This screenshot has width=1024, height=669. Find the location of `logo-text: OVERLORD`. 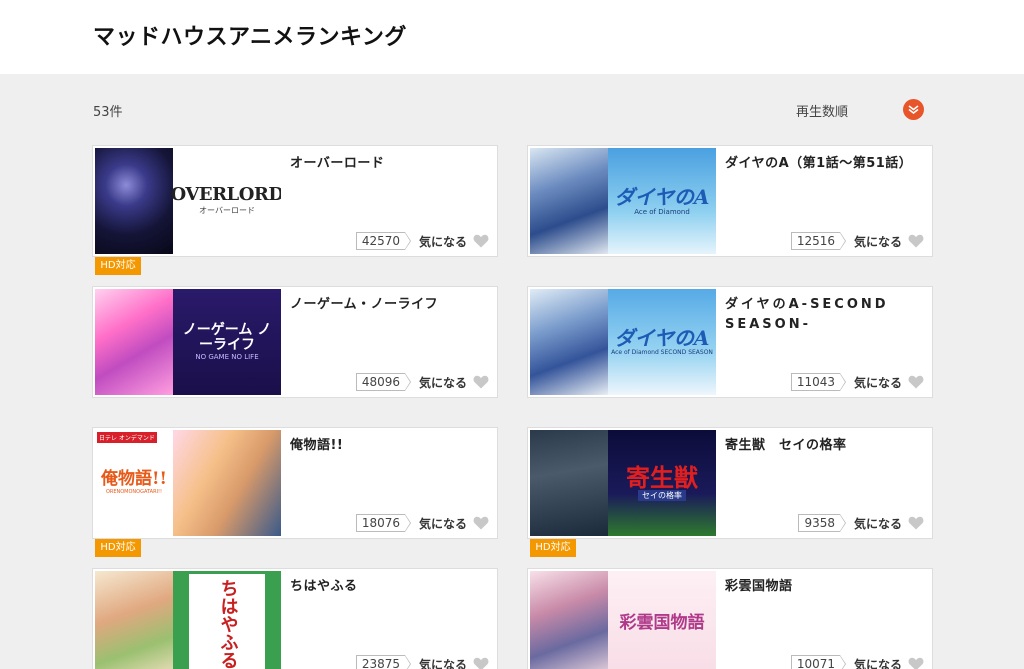

logo-text: OVERLORD is located at coordinates (225, 195).